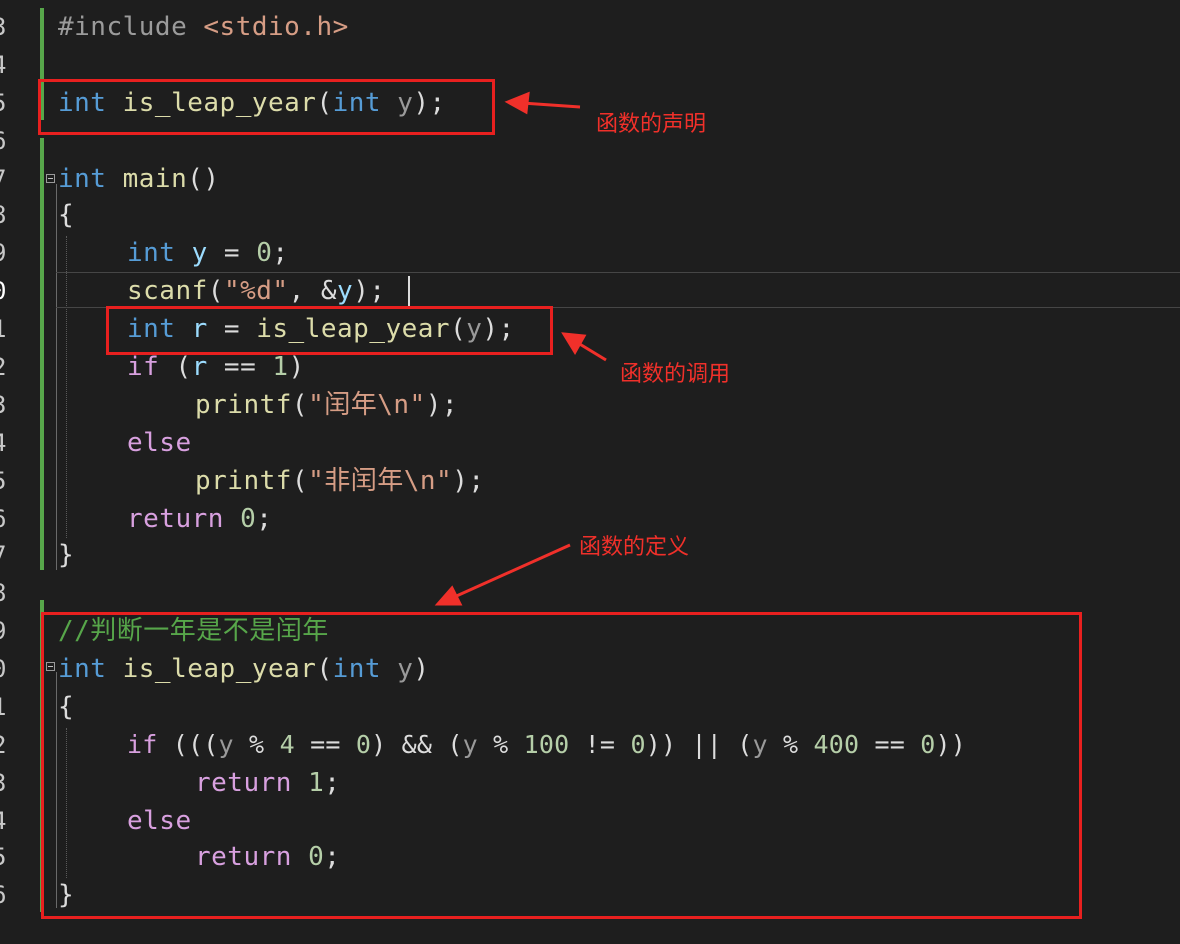 Image resolution: width=1180 pixels, height=944 pixels. Describe the element at coordinates (651, 124) in the screenshot. I see `declaration-annotation-label: 函数的声明` at that location.